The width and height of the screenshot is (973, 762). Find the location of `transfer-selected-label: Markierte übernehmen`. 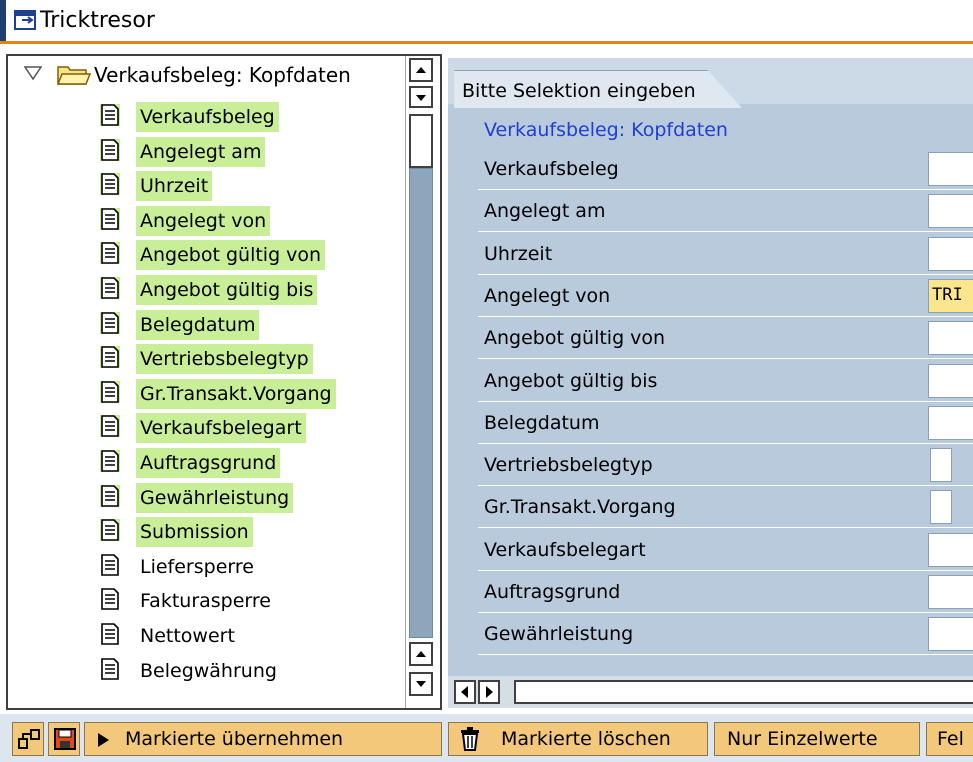

transfer-selected-label: Markierte übernehmen is located at coordinates (234, 739).